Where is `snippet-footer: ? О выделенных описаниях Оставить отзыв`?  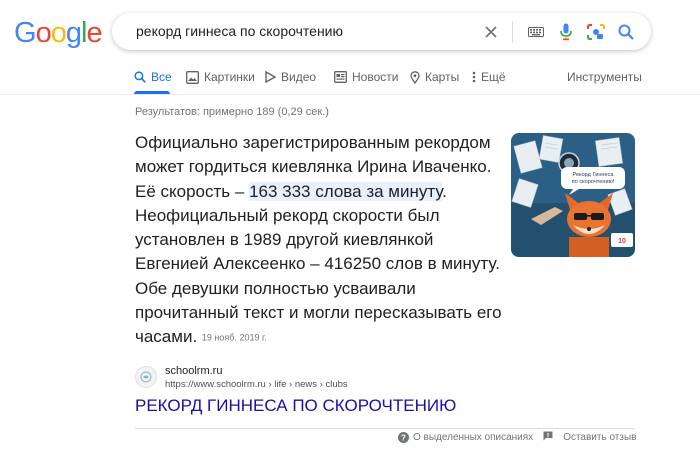 snippet-footer: ? О выделенных описаниях Оставить отзыв is located at coordinates (514, 437).